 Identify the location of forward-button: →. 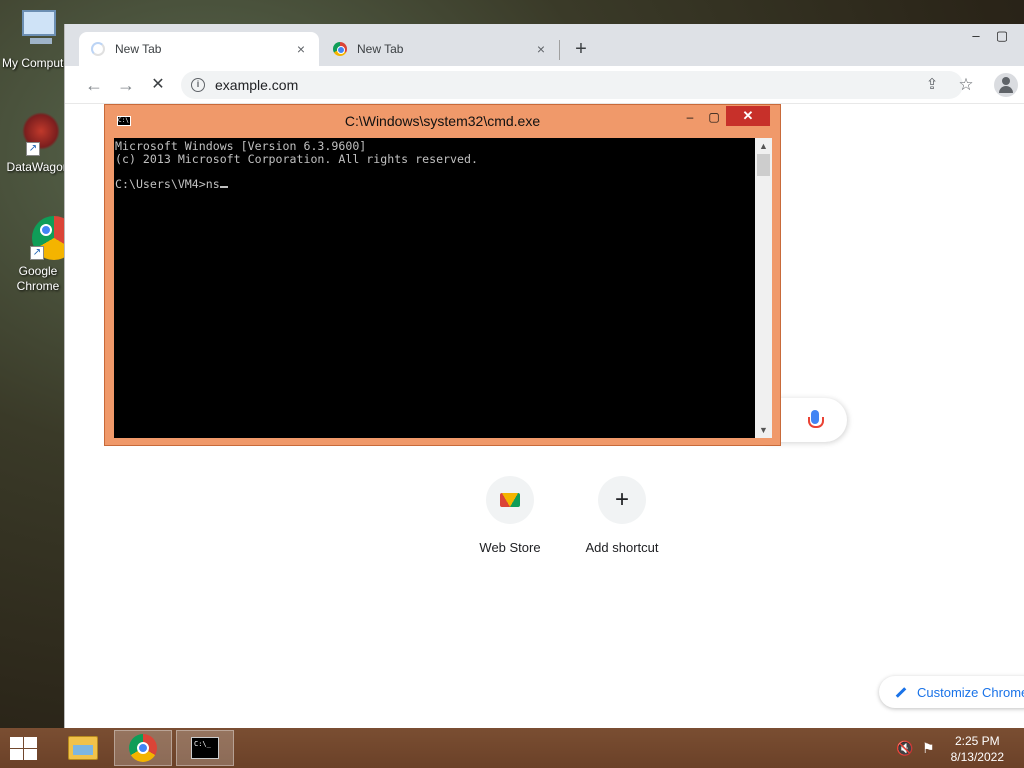
(126, 85).